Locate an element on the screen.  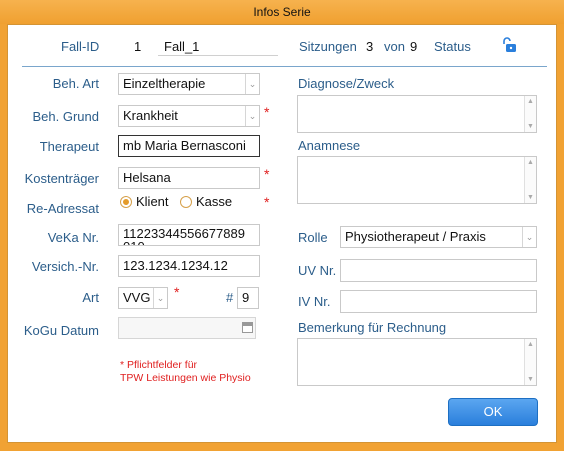
hash-label: # is located at coordinates (230, 297).